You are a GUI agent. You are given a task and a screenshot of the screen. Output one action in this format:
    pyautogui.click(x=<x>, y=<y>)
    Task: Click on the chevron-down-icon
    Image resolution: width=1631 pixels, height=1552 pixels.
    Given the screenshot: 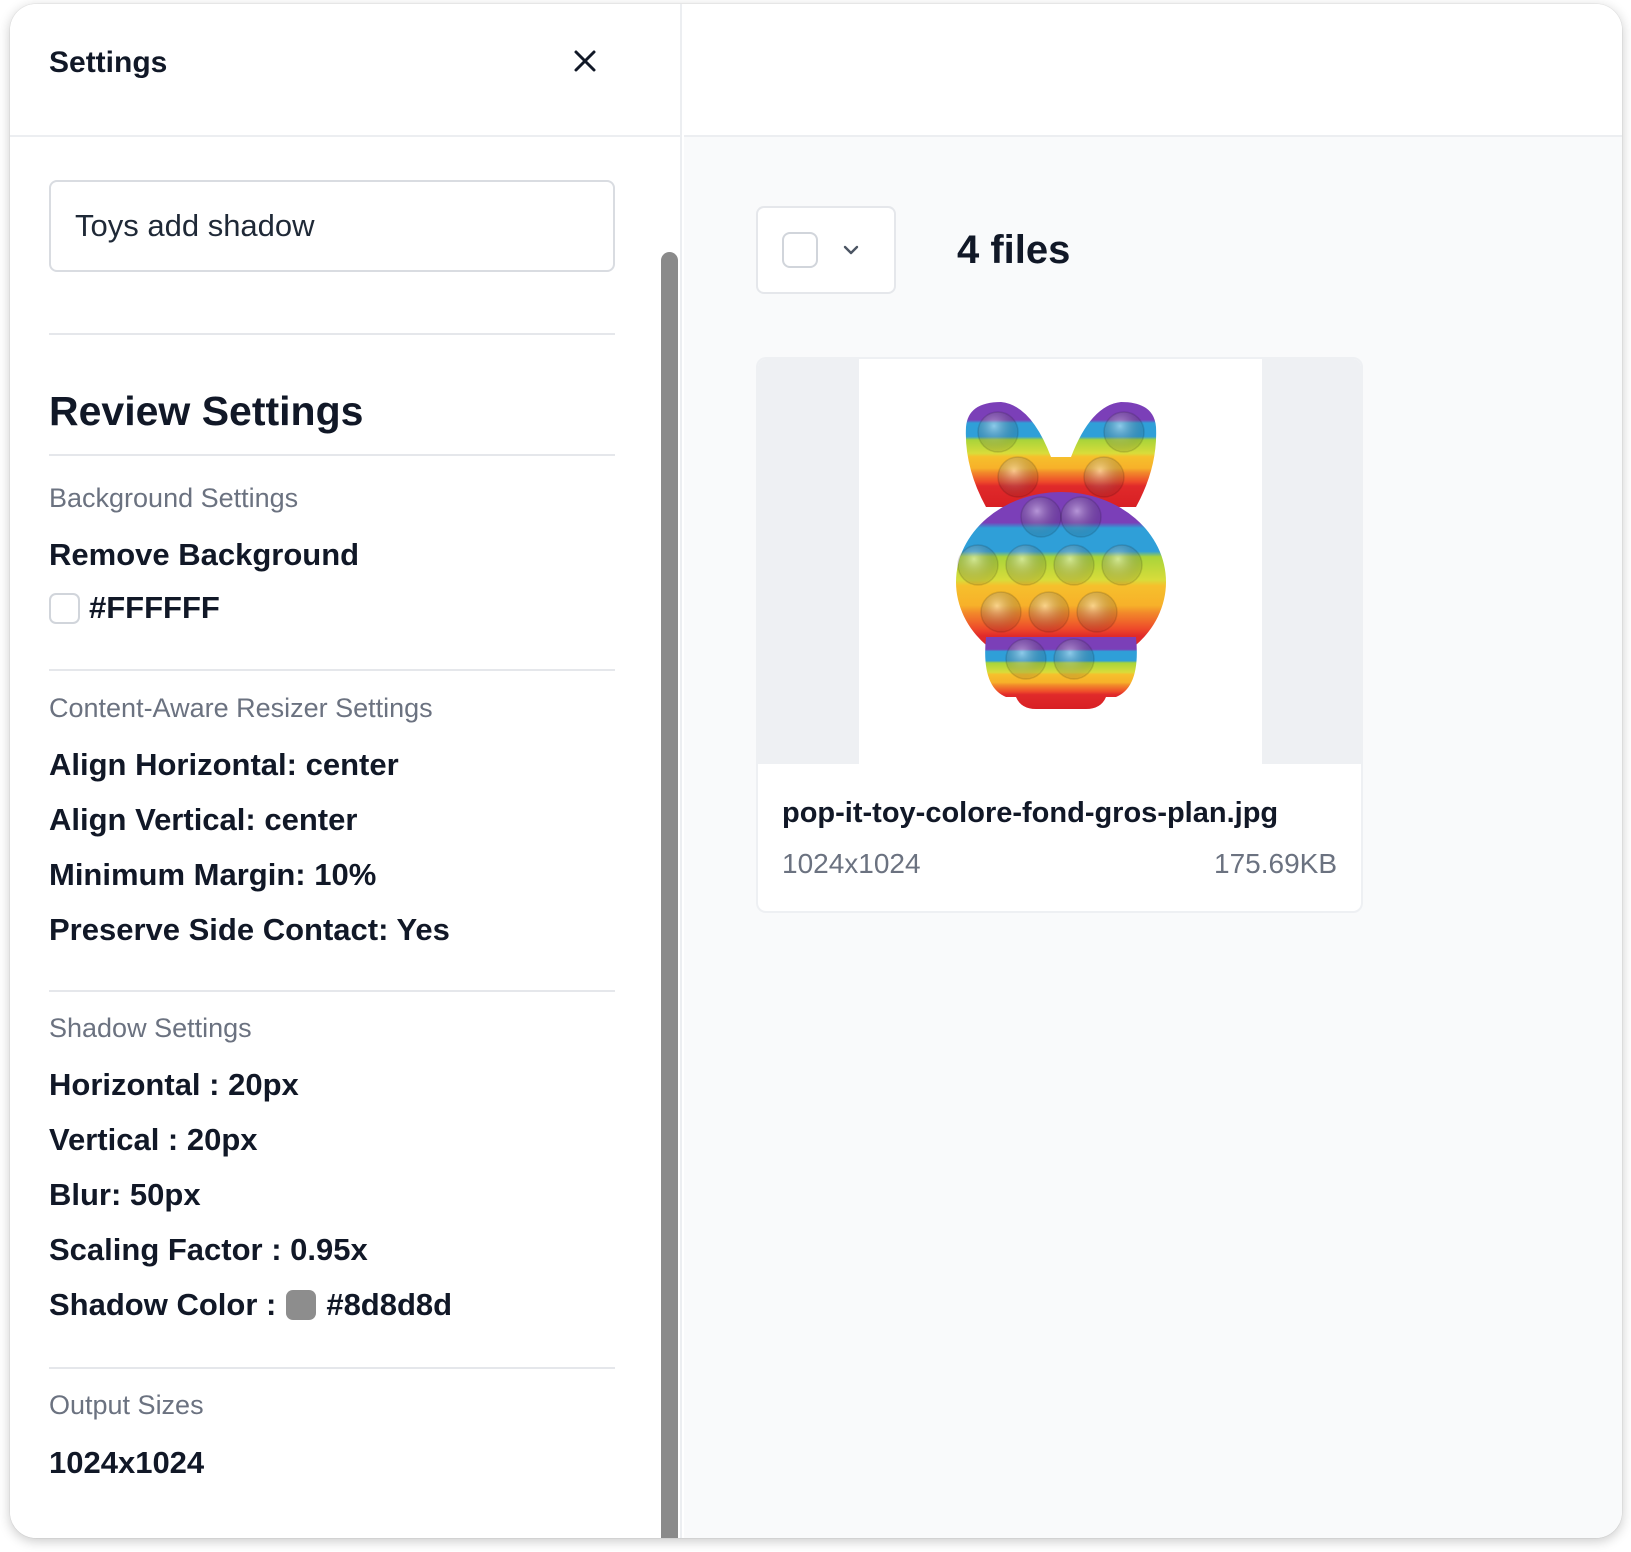 What is the action you would take?
    pyautogui.click(x=851, y=250)
    